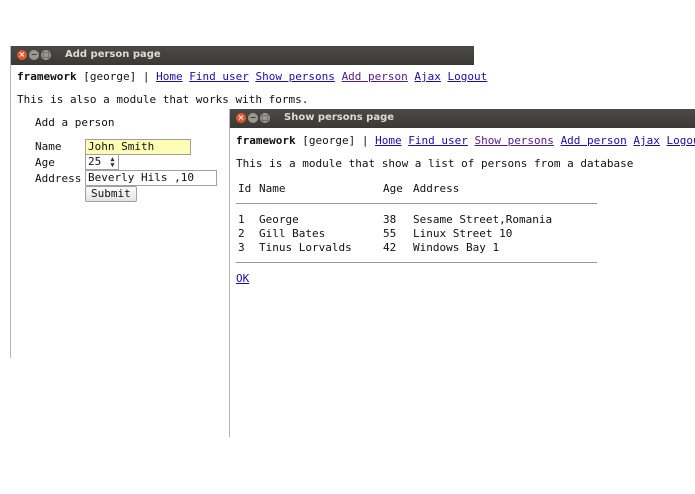  Describe the element at coordinates (305, 247) in the screenshot. I see `cell-name: Tinus Lorvalds` at that location.